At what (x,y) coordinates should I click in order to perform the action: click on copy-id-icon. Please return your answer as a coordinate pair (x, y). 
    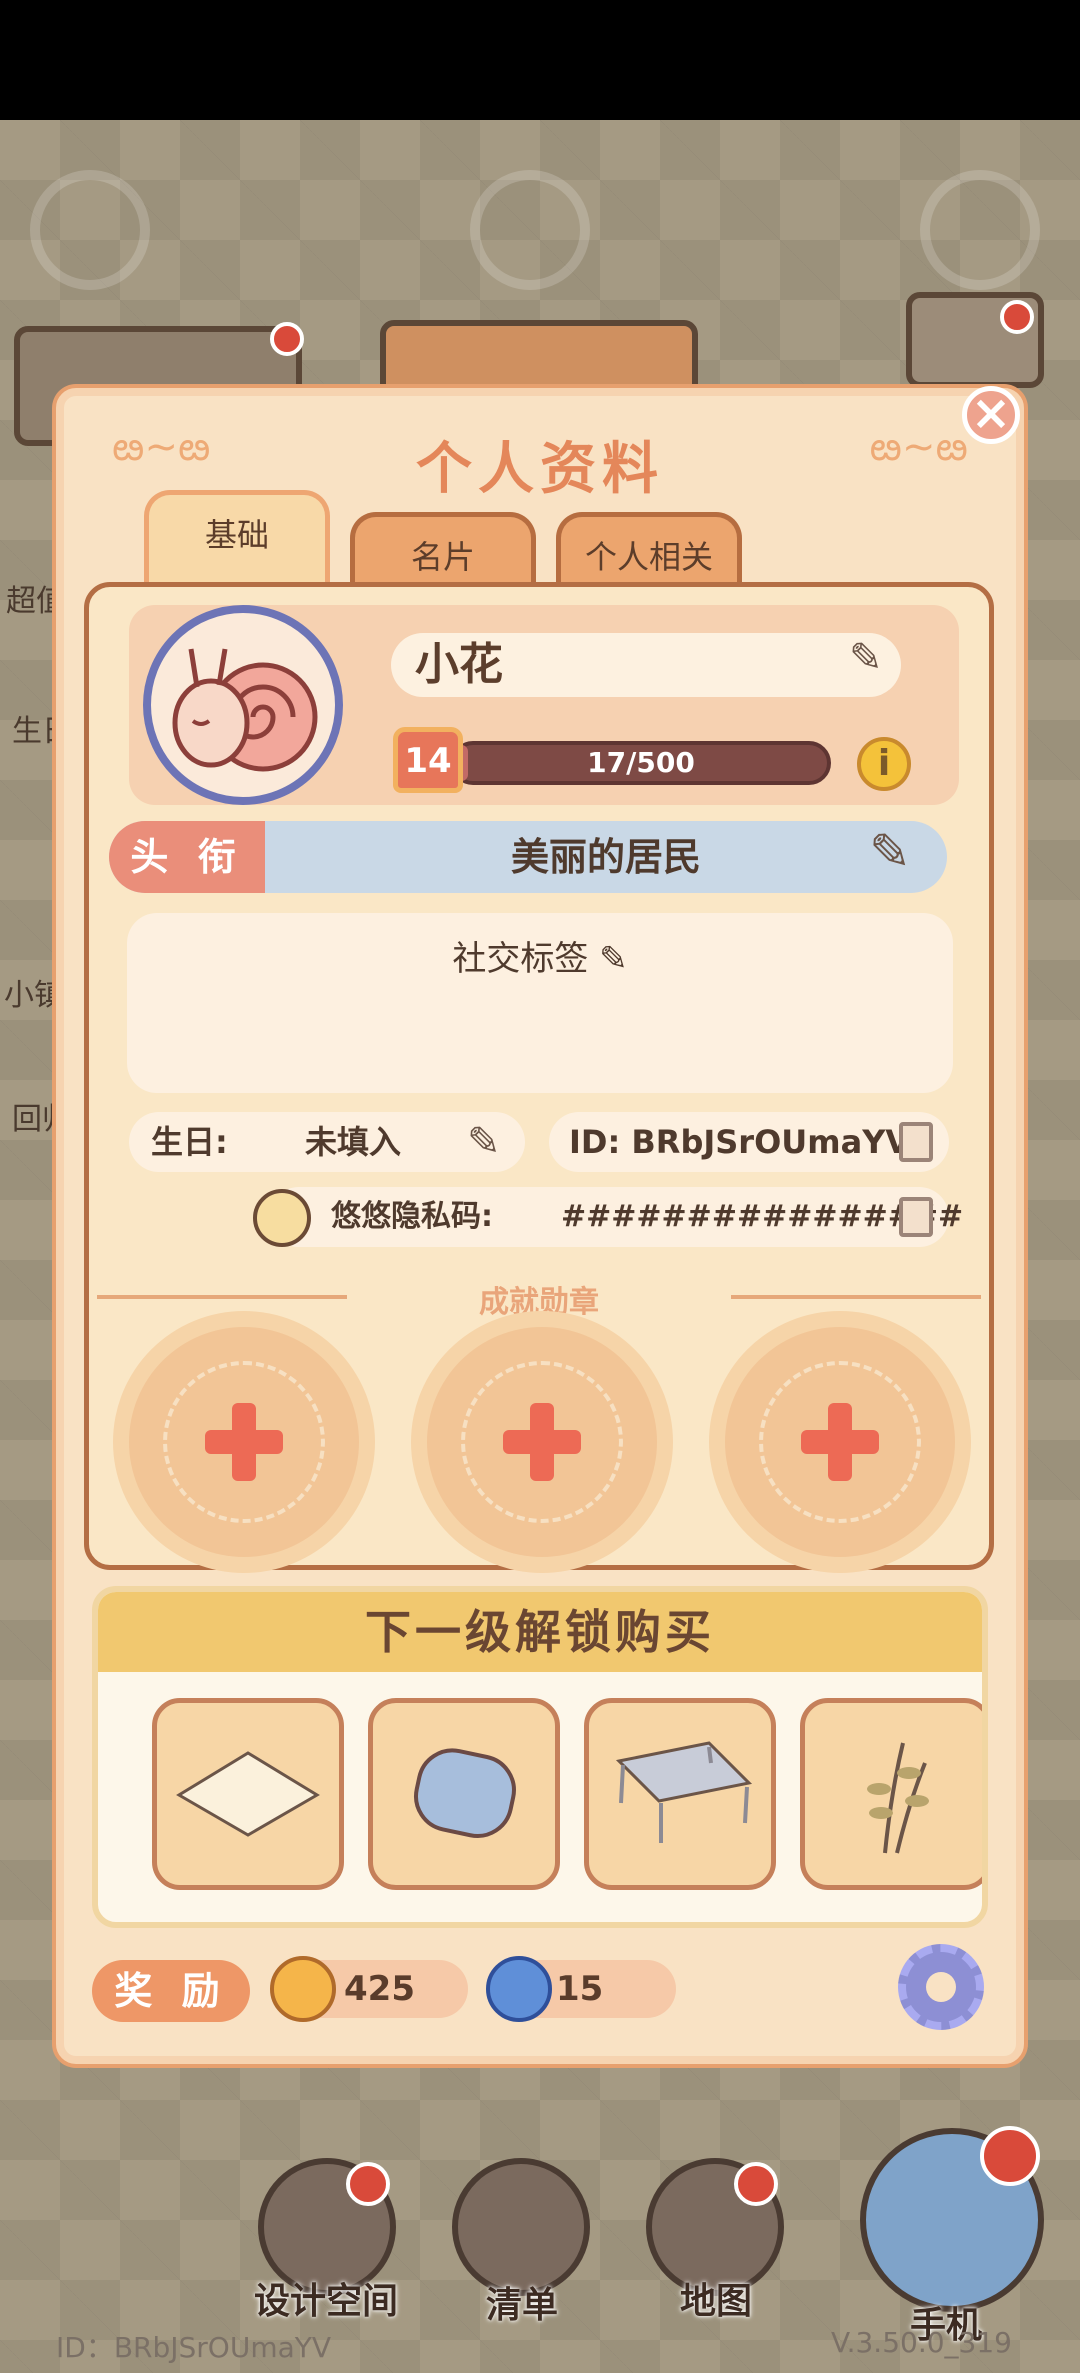
    Looking at the image, I should click on (916, 1142).